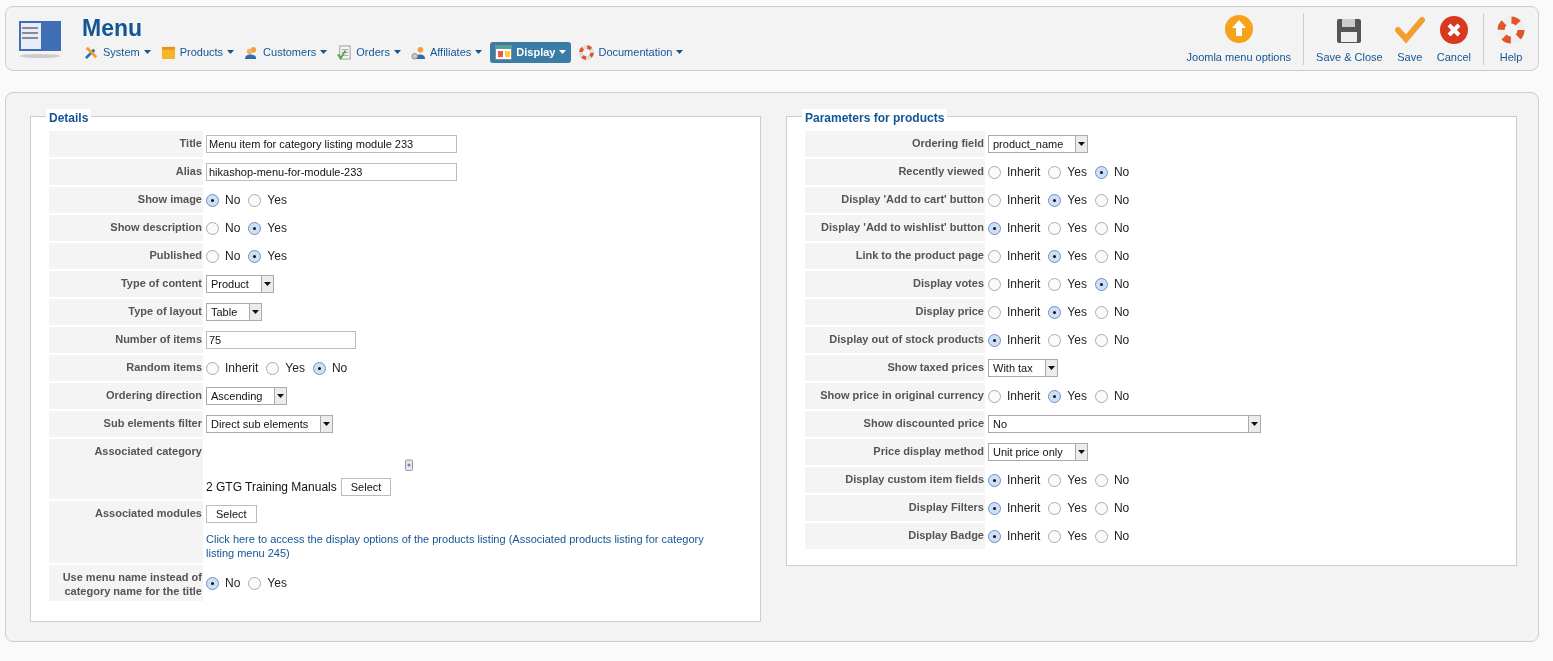 Image resolution: width=1553 pixels, height=661 pixels. I want to click on checkmark-icon, so click(1409, 31).